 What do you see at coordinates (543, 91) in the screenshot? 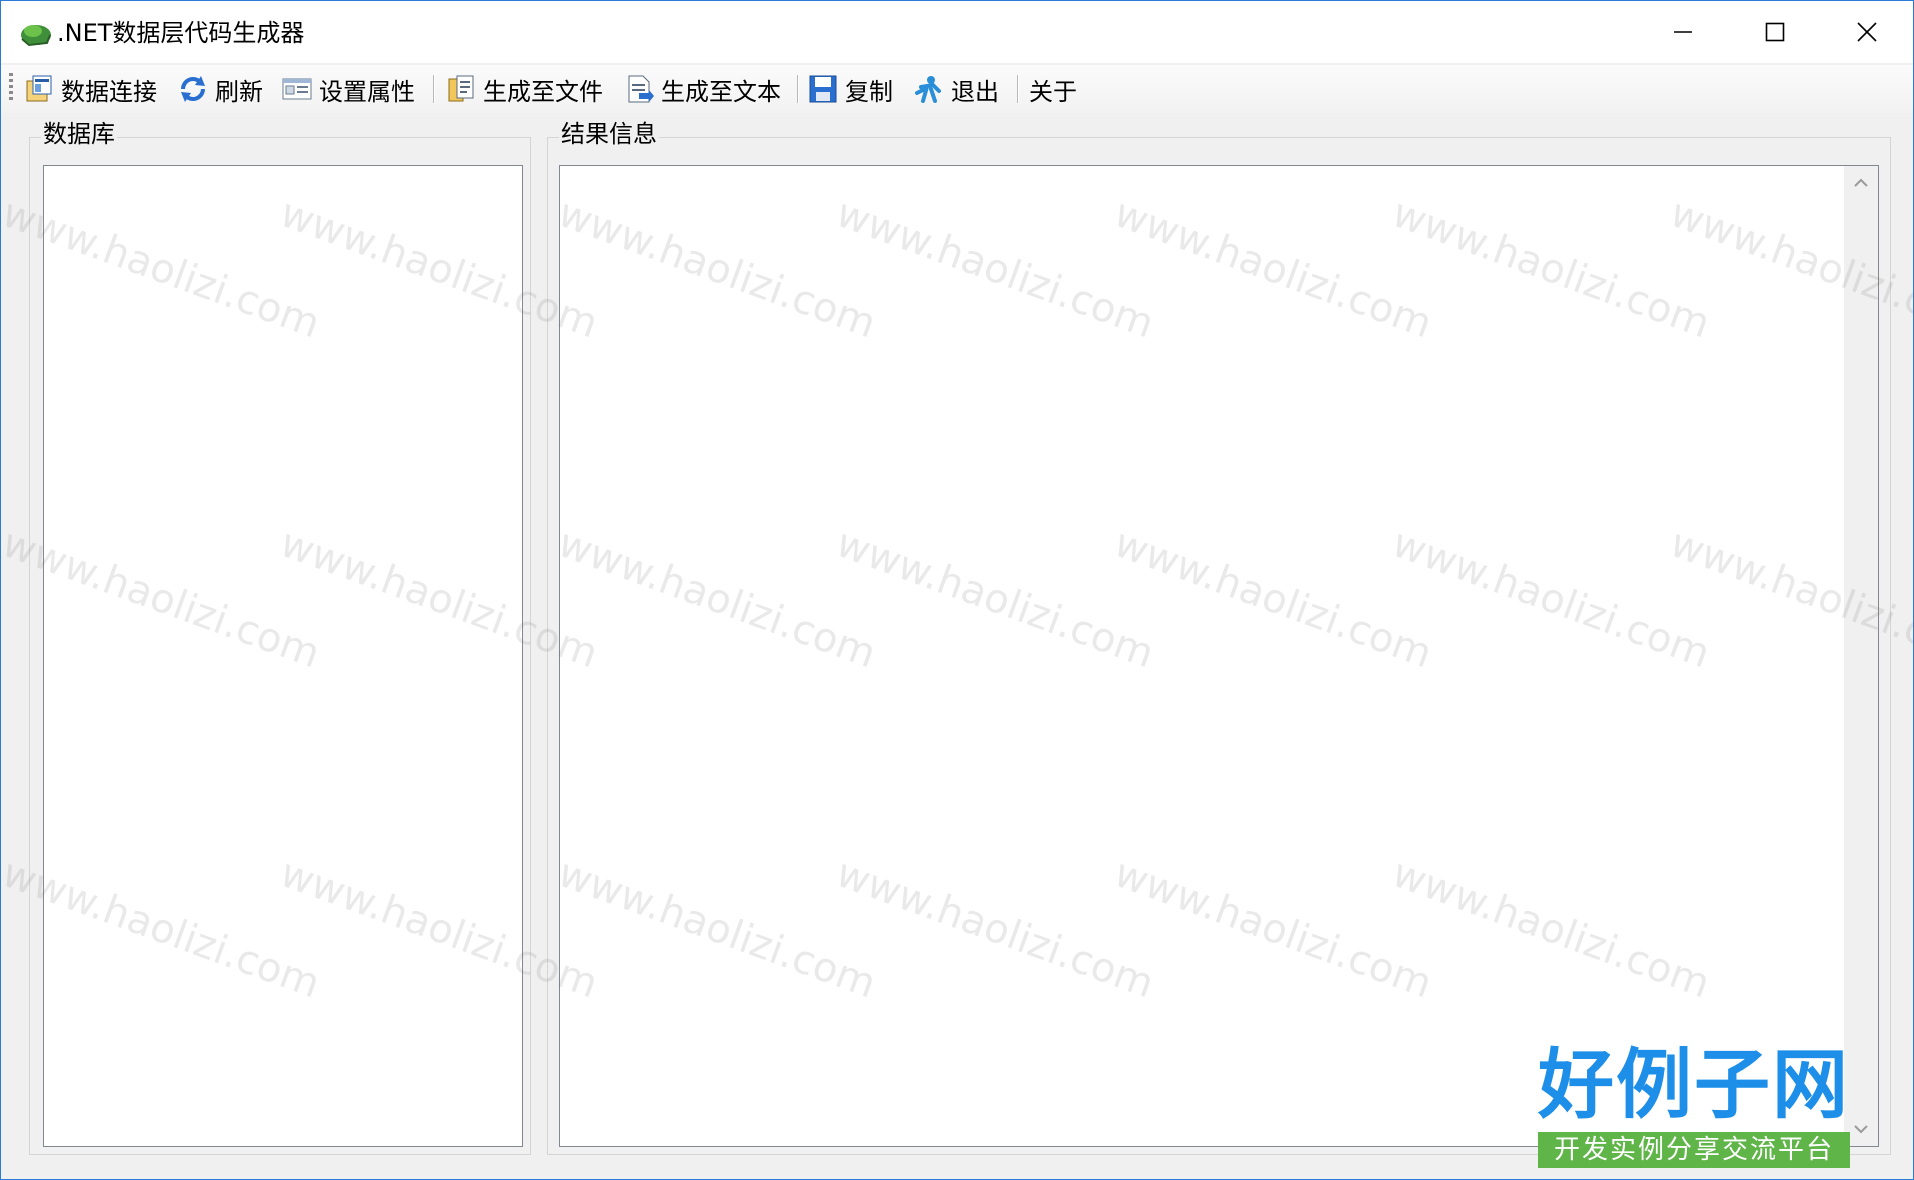
I see `toolbar-label-generate-file: 生成至文件` at bounding box center [543, 91].